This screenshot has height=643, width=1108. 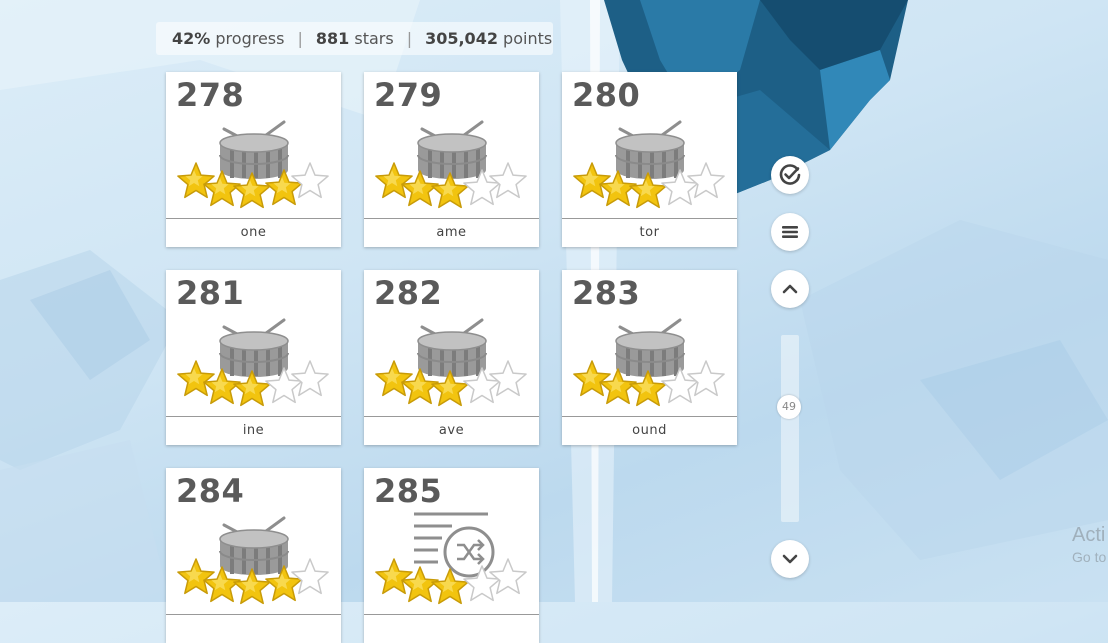 I want to click on chevron-up-icon, so click(x=790, y=289).